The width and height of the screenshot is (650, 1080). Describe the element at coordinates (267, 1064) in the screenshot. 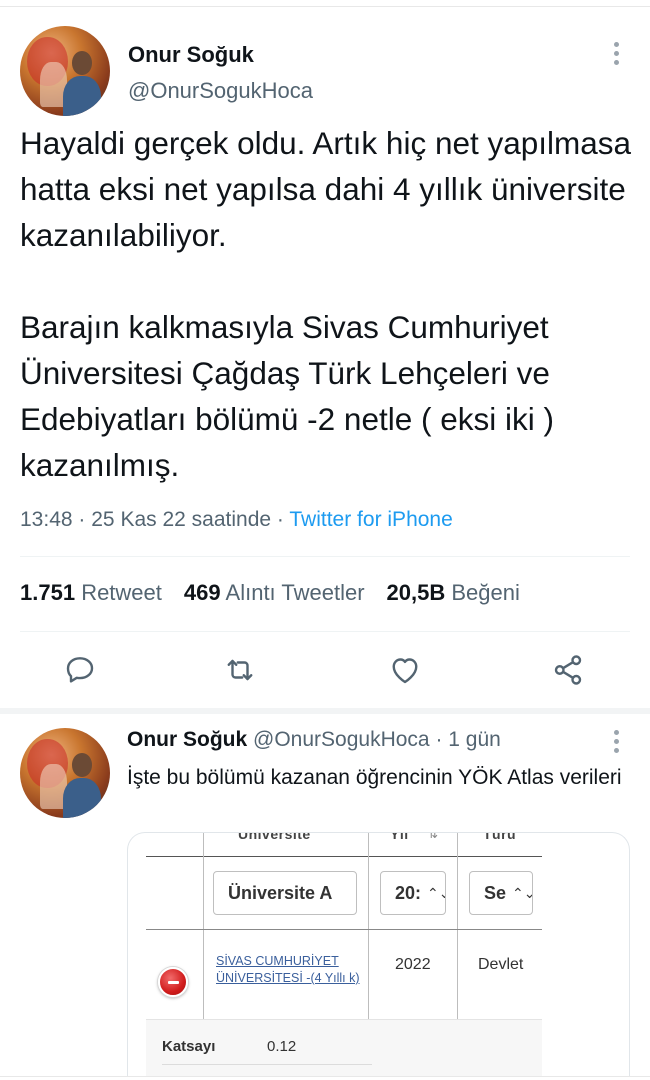

I see `katsayi-underline` at that location.